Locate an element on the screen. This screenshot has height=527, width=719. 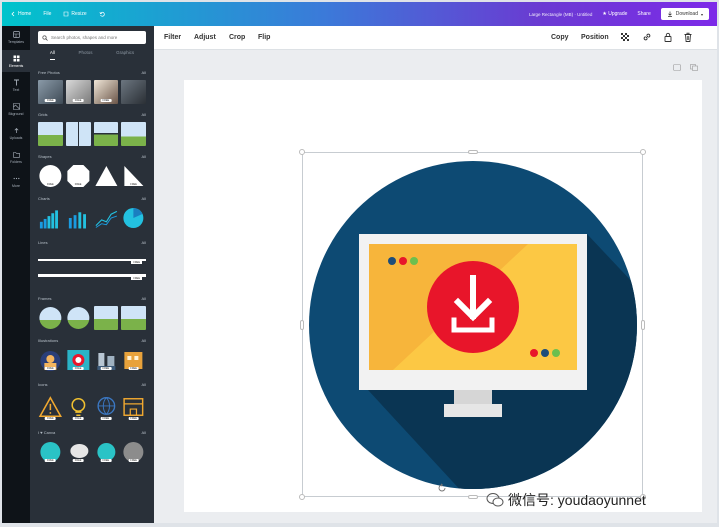
download-button: Download ▾ is located at coordinates (684, 14).